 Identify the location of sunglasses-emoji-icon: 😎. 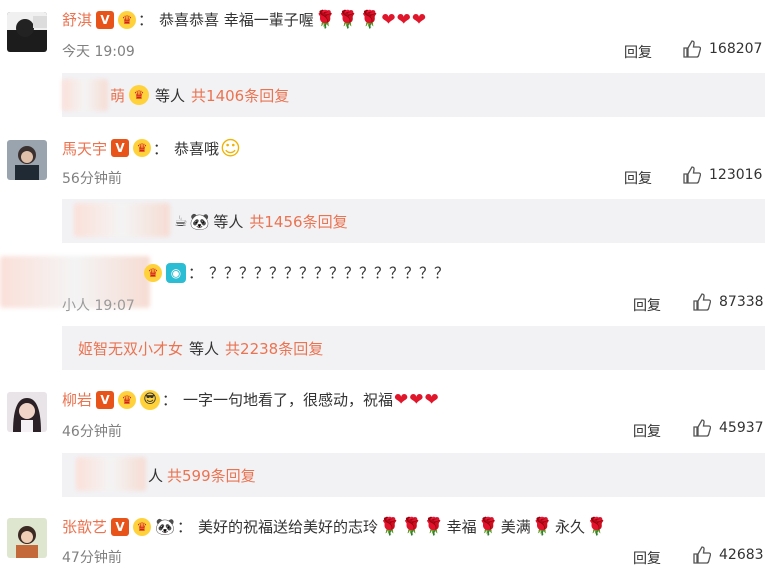
(150, 399).